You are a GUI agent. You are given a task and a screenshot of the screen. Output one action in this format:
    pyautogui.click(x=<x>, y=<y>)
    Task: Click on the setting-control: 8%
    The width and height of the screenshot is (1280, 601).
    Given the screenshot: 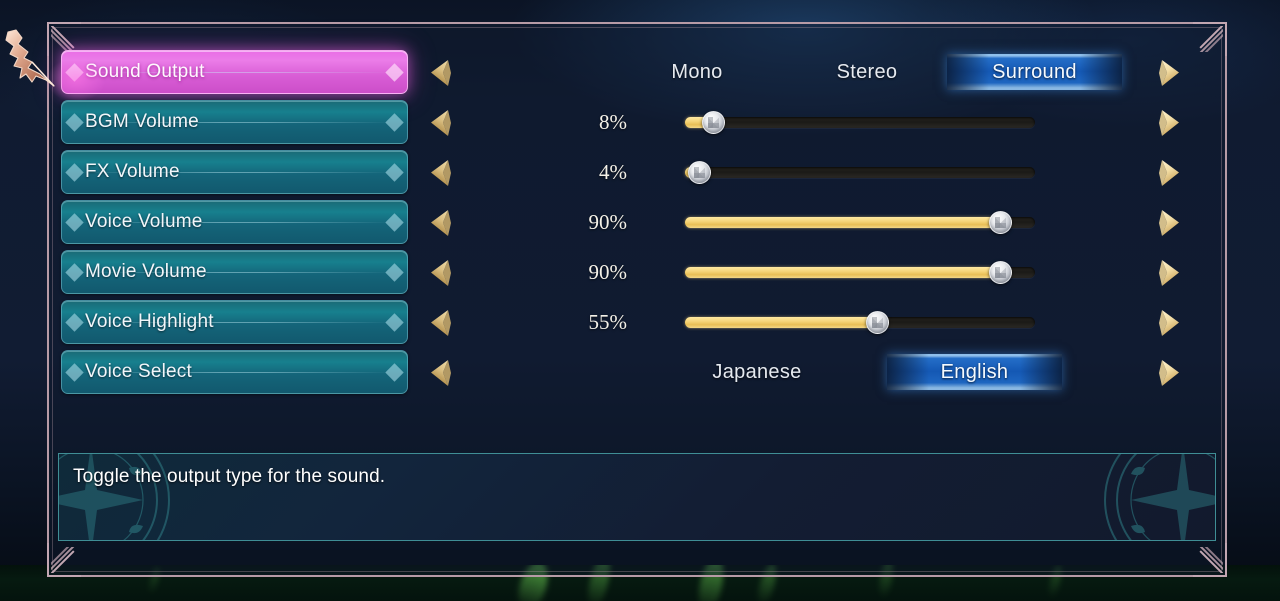 What is the action you would take?
    pyautogui.click(x=787, y=122)
    